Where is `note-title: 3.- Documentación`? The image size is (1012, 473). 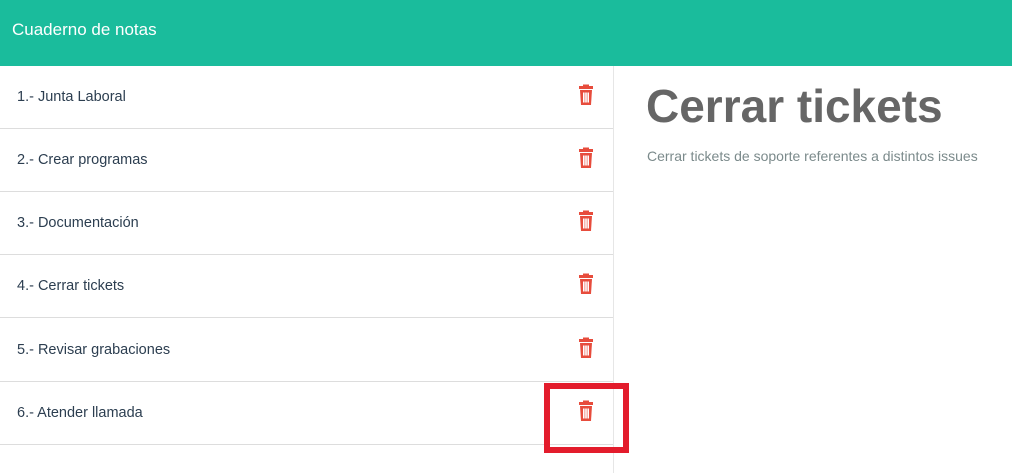
note-title: 3.- Documentación is located at coordinates (78, 223).